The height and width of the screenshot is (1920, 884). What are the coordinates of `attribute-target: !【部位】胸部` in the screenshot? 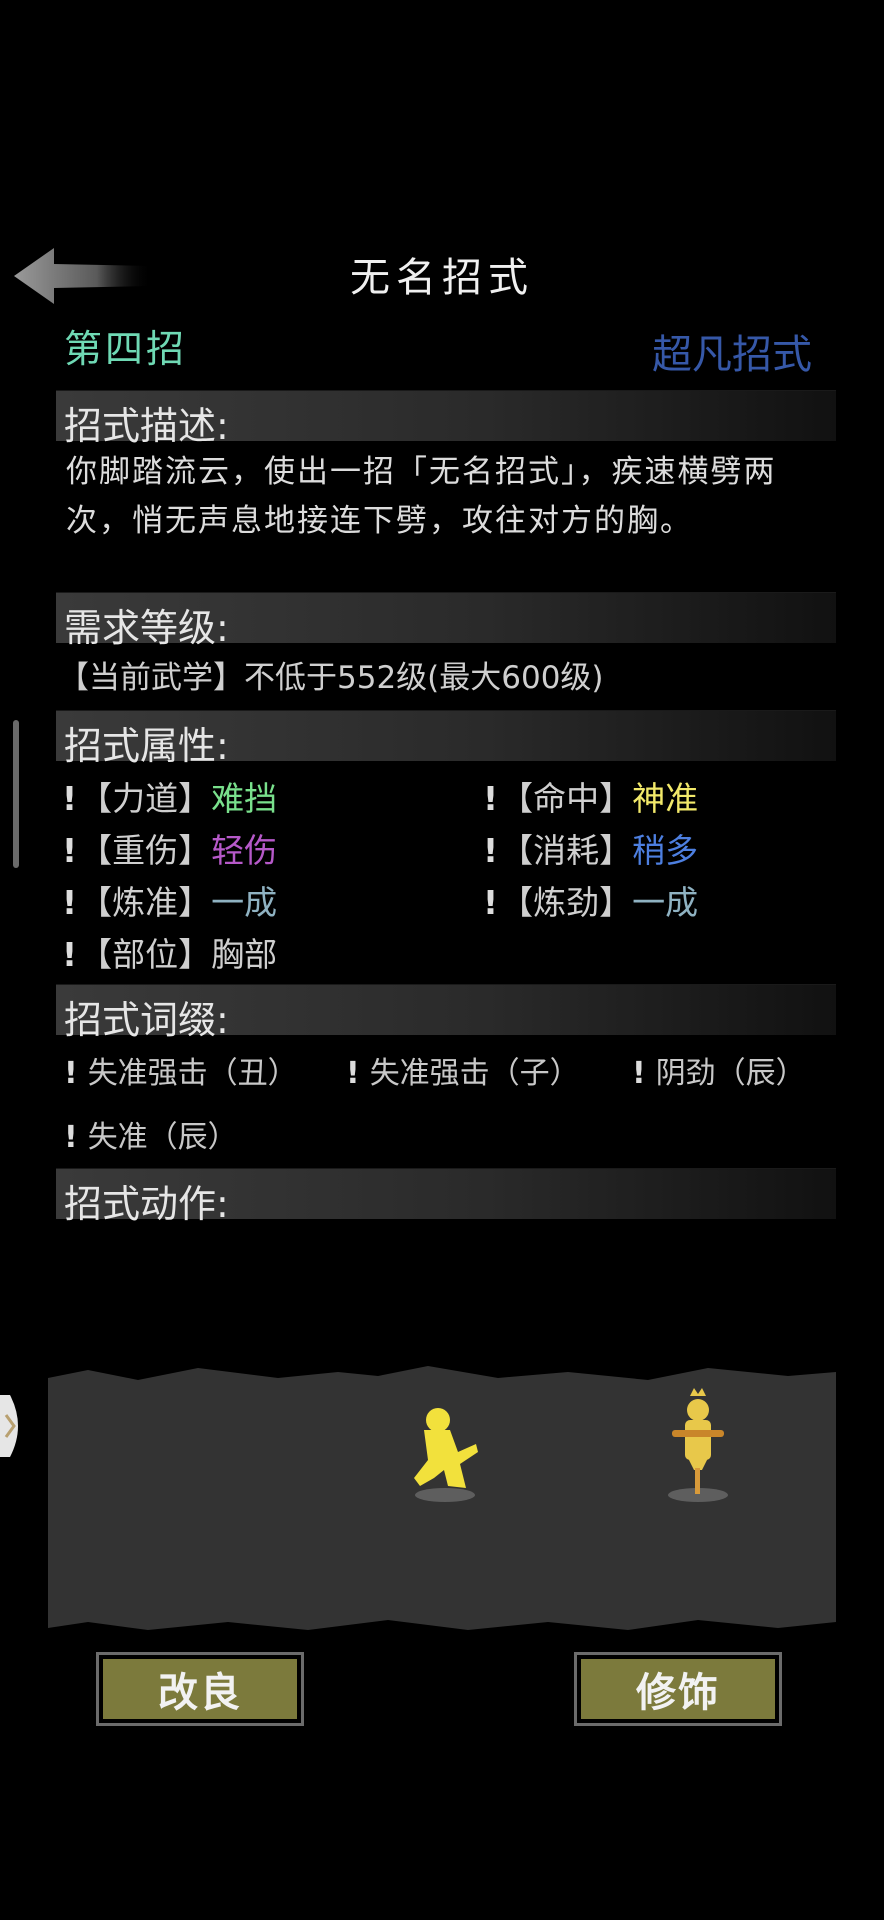 It's located at (169, 952).